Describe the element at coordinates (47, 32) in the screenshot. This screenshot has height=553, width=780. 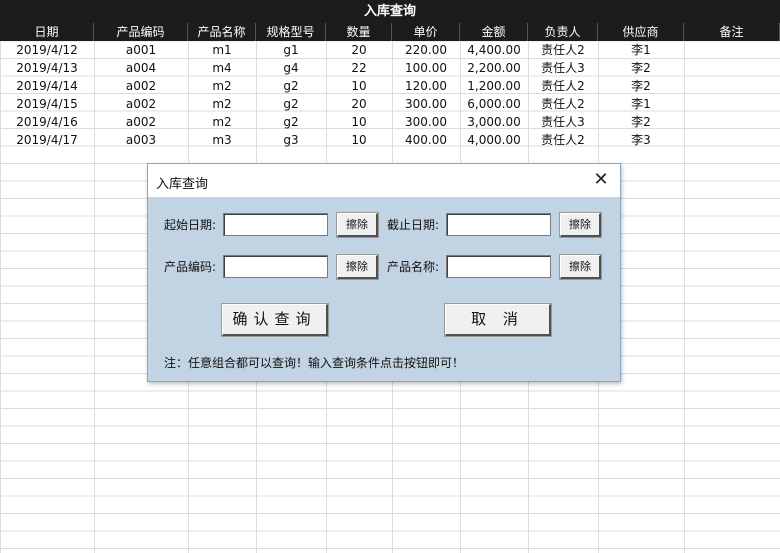
I see `header-date: 日期` at that location.